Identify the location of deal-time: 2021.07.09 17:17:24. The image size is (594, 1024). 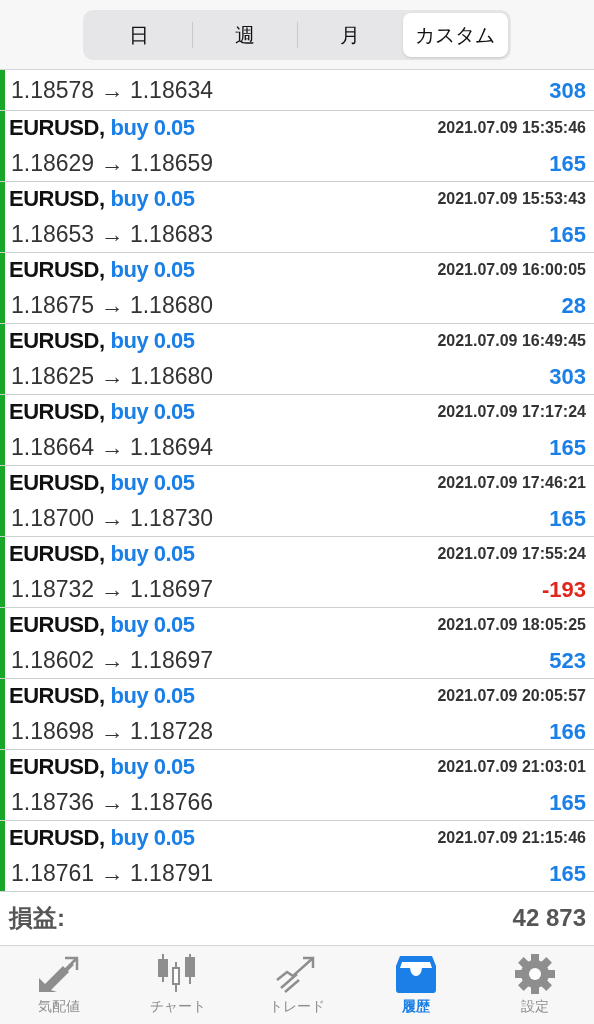
(511, 411).